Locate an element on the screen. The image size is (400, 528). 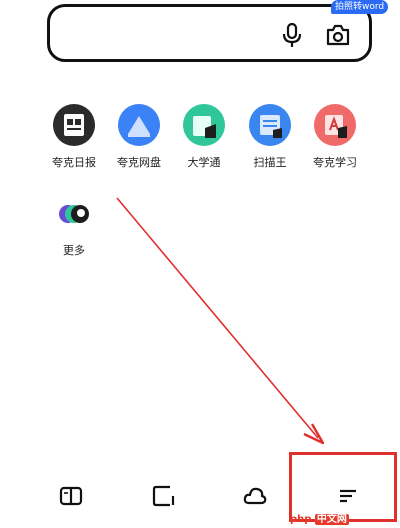
watermark: php 中文网 is located at coordinates (319, 517).